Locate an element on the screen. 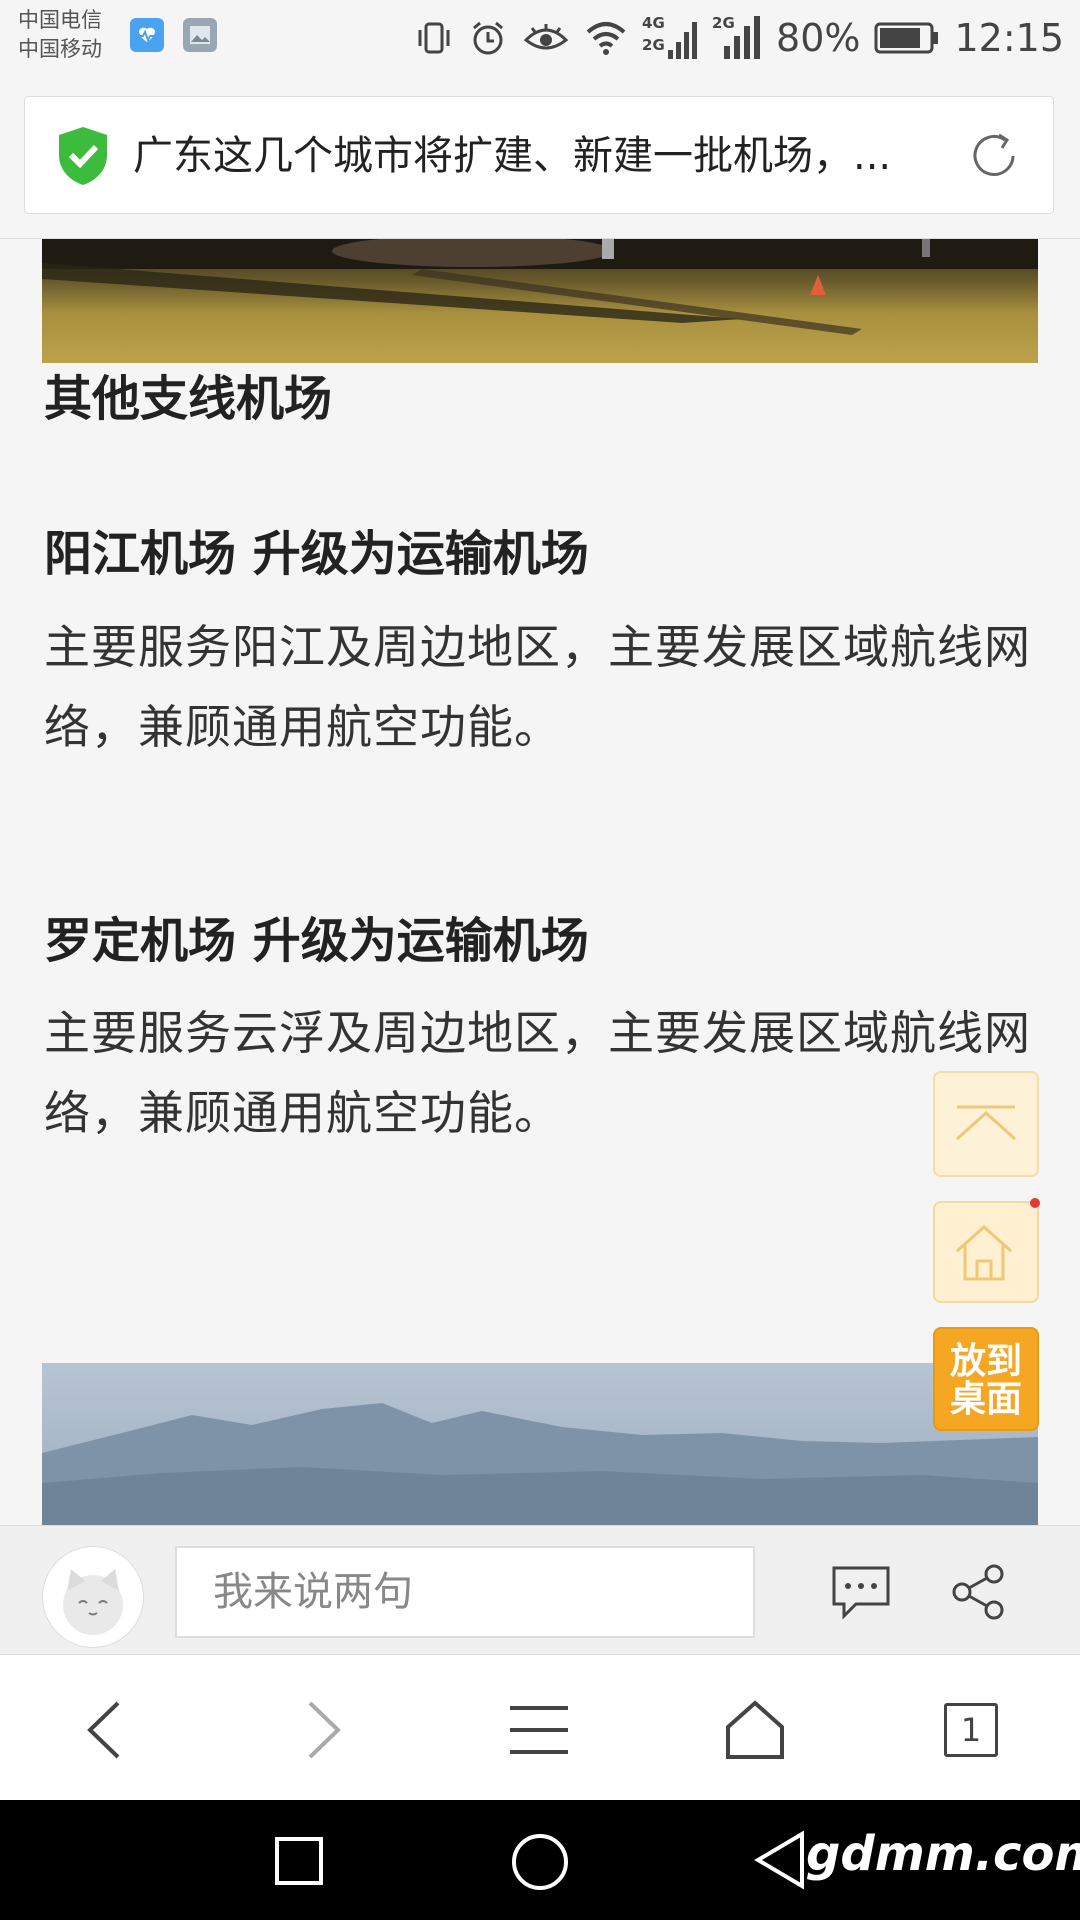 This screenshot has height=1920, width=1080. browser-nav: 1 is located at coordinates (540, 1727).